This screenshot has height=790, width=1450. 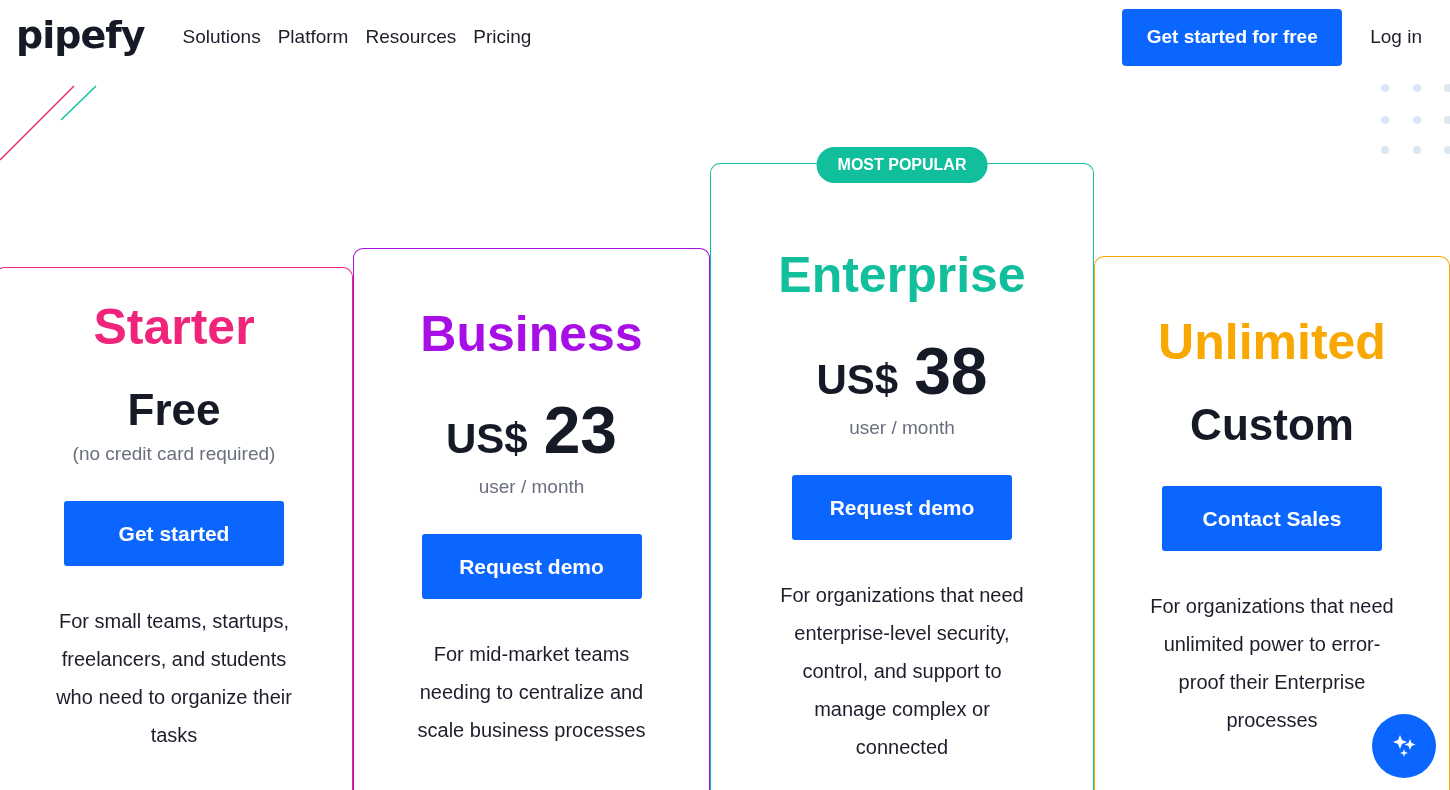 What do you see at coordinates (313, 37) in the screenshot?
I see `nav-link: Platform` at bounding box center [313, 37].